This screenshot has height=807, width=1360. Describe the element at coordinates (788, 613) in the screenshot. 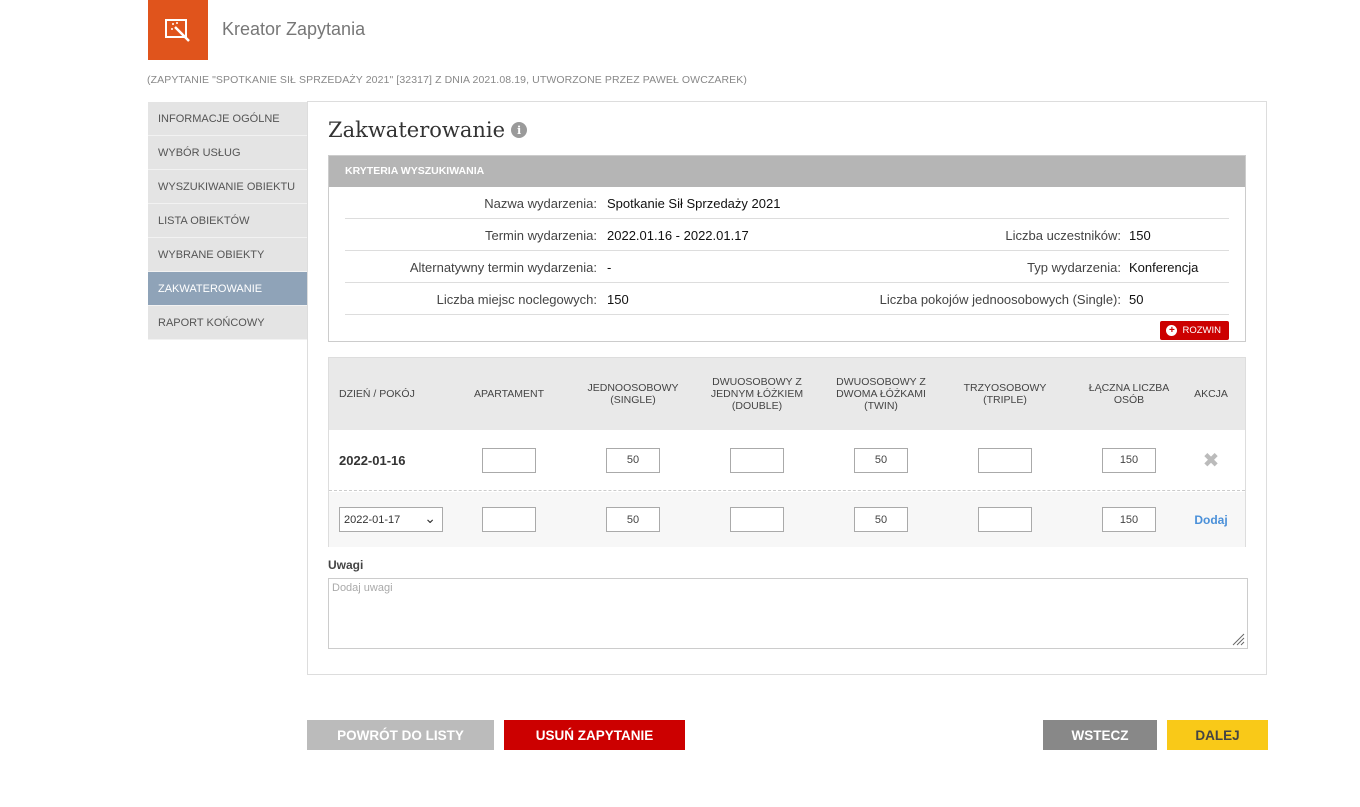

I see `notes-textarea: Dodaj uwagi` at that location.